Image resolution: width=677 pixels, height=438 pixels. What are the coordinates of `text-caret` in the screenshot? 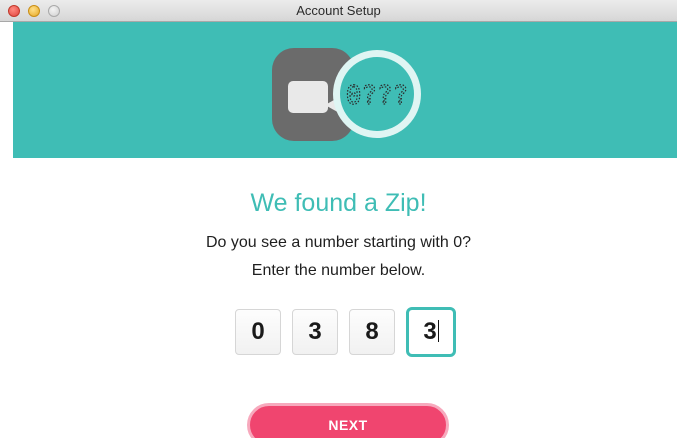 It's located at (438, 330).